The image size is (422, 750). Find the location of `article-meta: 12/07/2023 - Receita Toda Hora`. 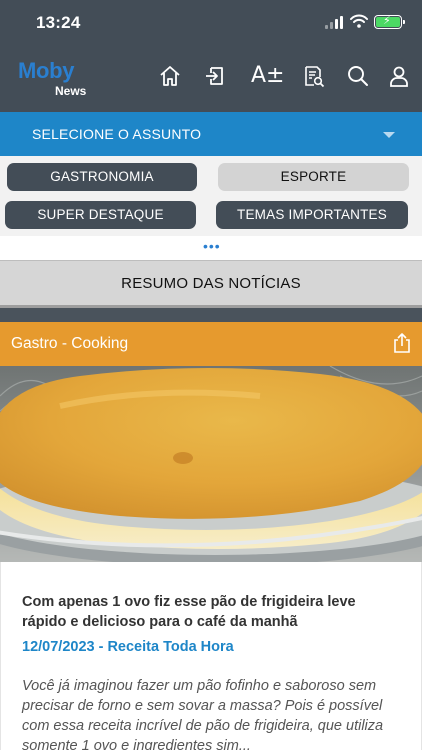

article-meta: 12/07/2023 - Receita Toda Hora is located at coordinates (128, 647).